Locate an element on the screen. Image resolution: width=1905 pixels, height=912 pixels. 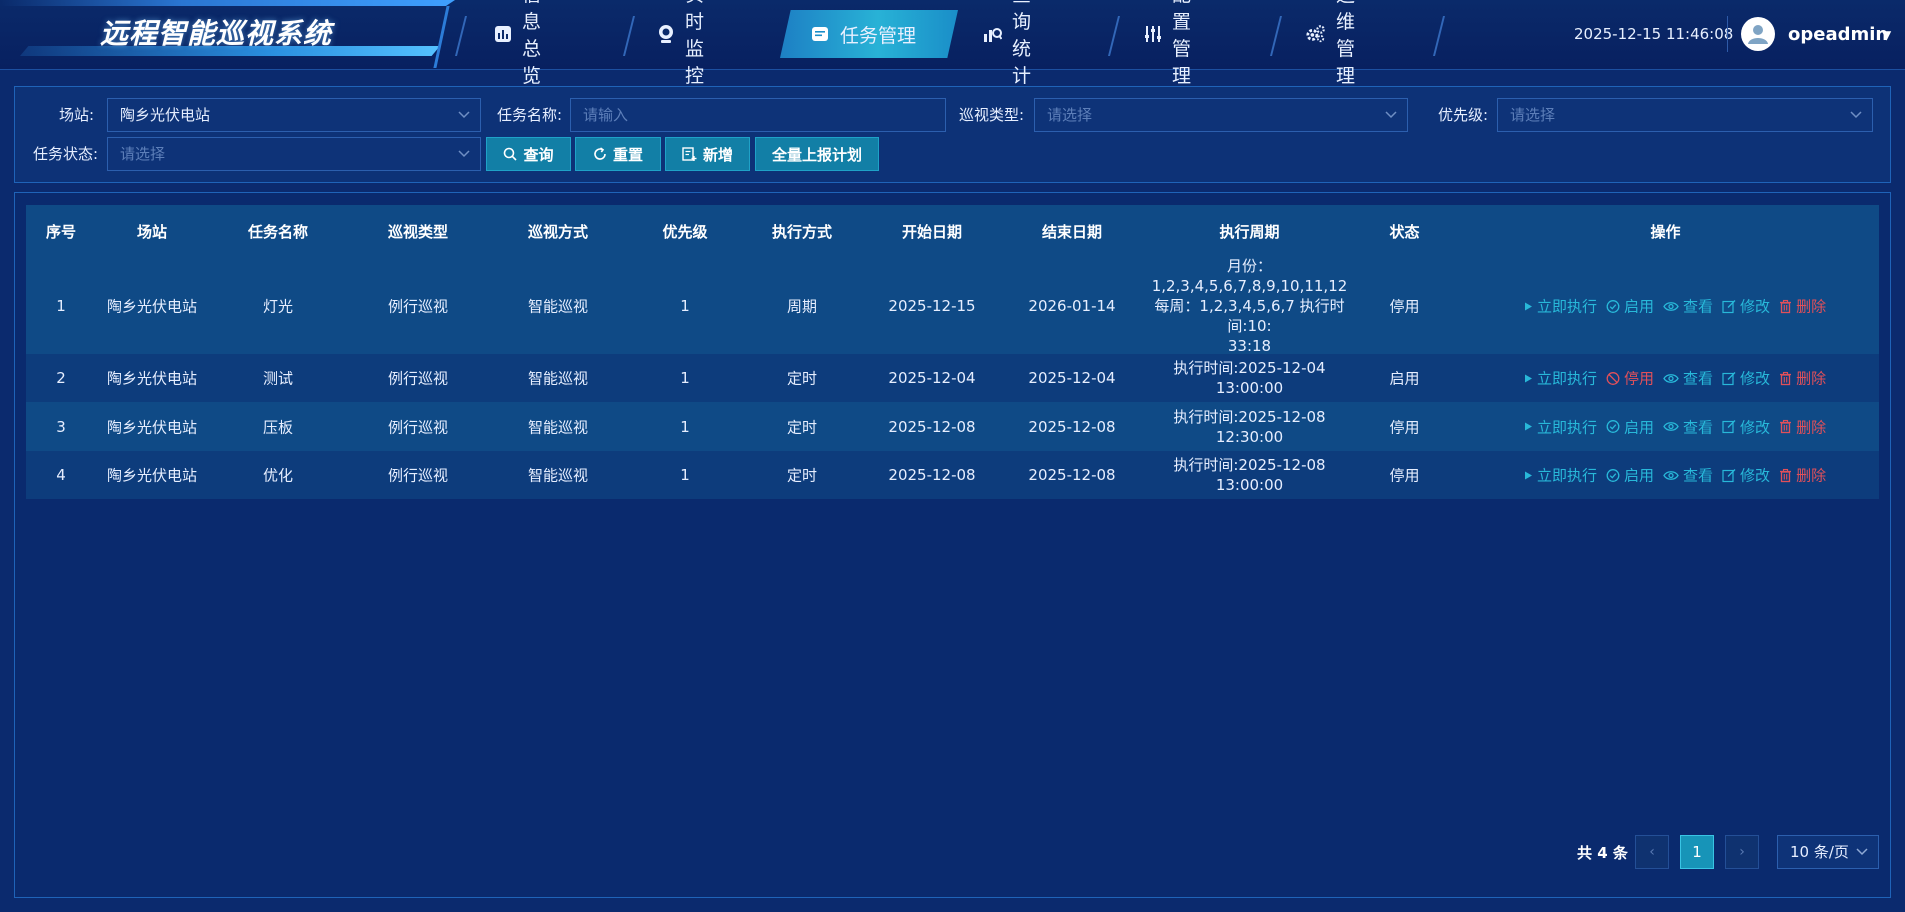
cell-name: 优化 is located at coordinates (277, 475).